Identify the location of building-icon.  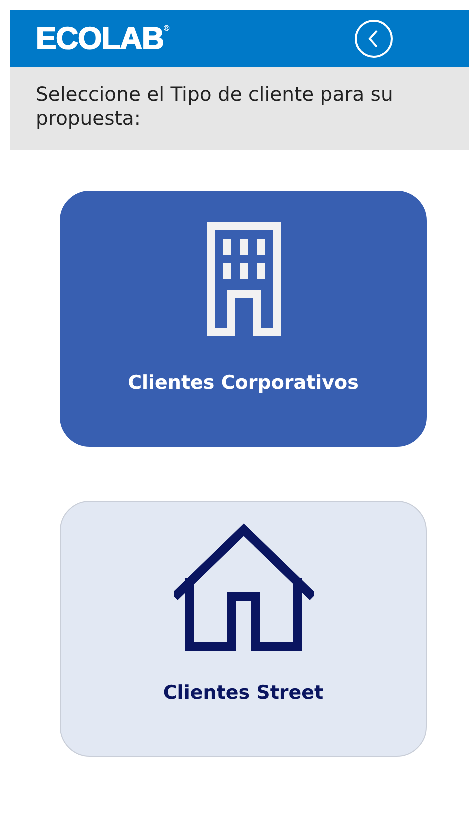
(243, 279).